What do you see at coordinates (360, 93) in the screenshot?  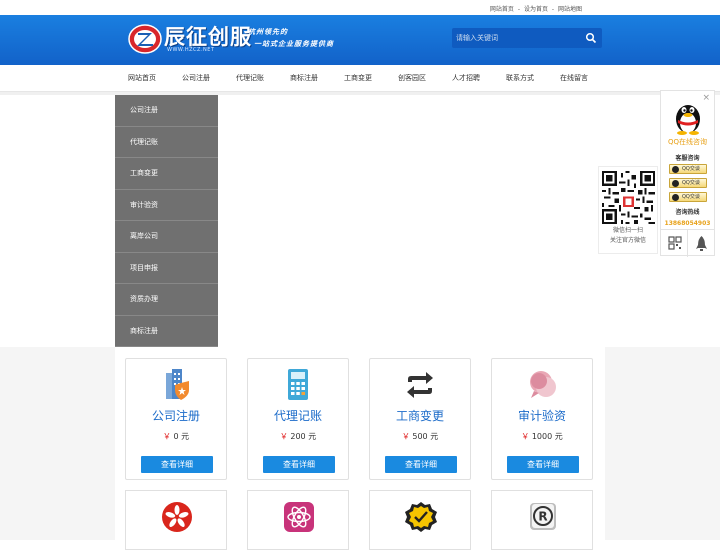 I see `nav-underline` at bounding box center [360, 93].